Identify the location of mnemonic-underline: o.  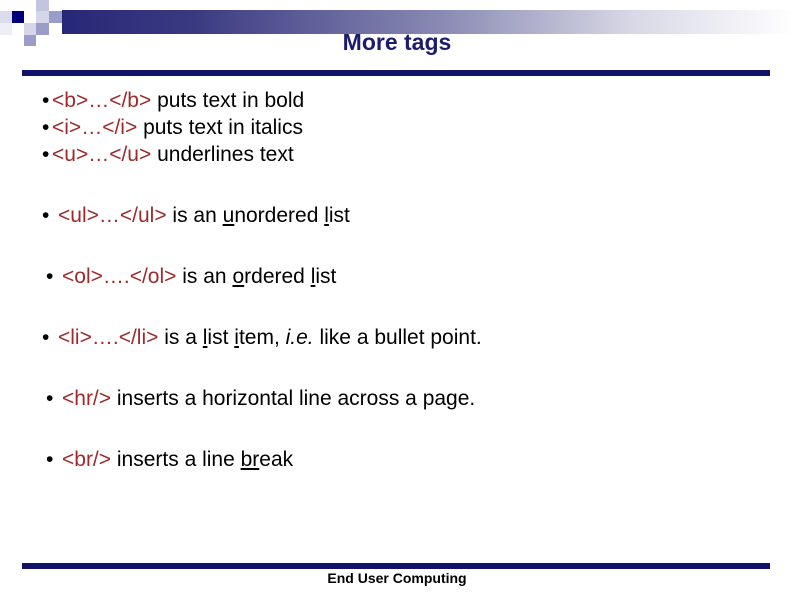
(238, 276).